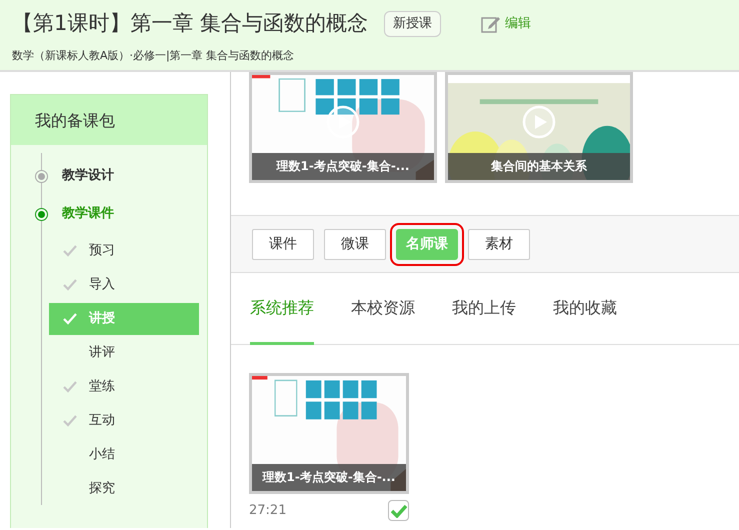 Image resolution: width=739 pixels, height=530 pixels. What do you see at coordinates (585, 309) in the screenshot?
I see `source-tab: 我的收藏` at bounding box center [585, 309].